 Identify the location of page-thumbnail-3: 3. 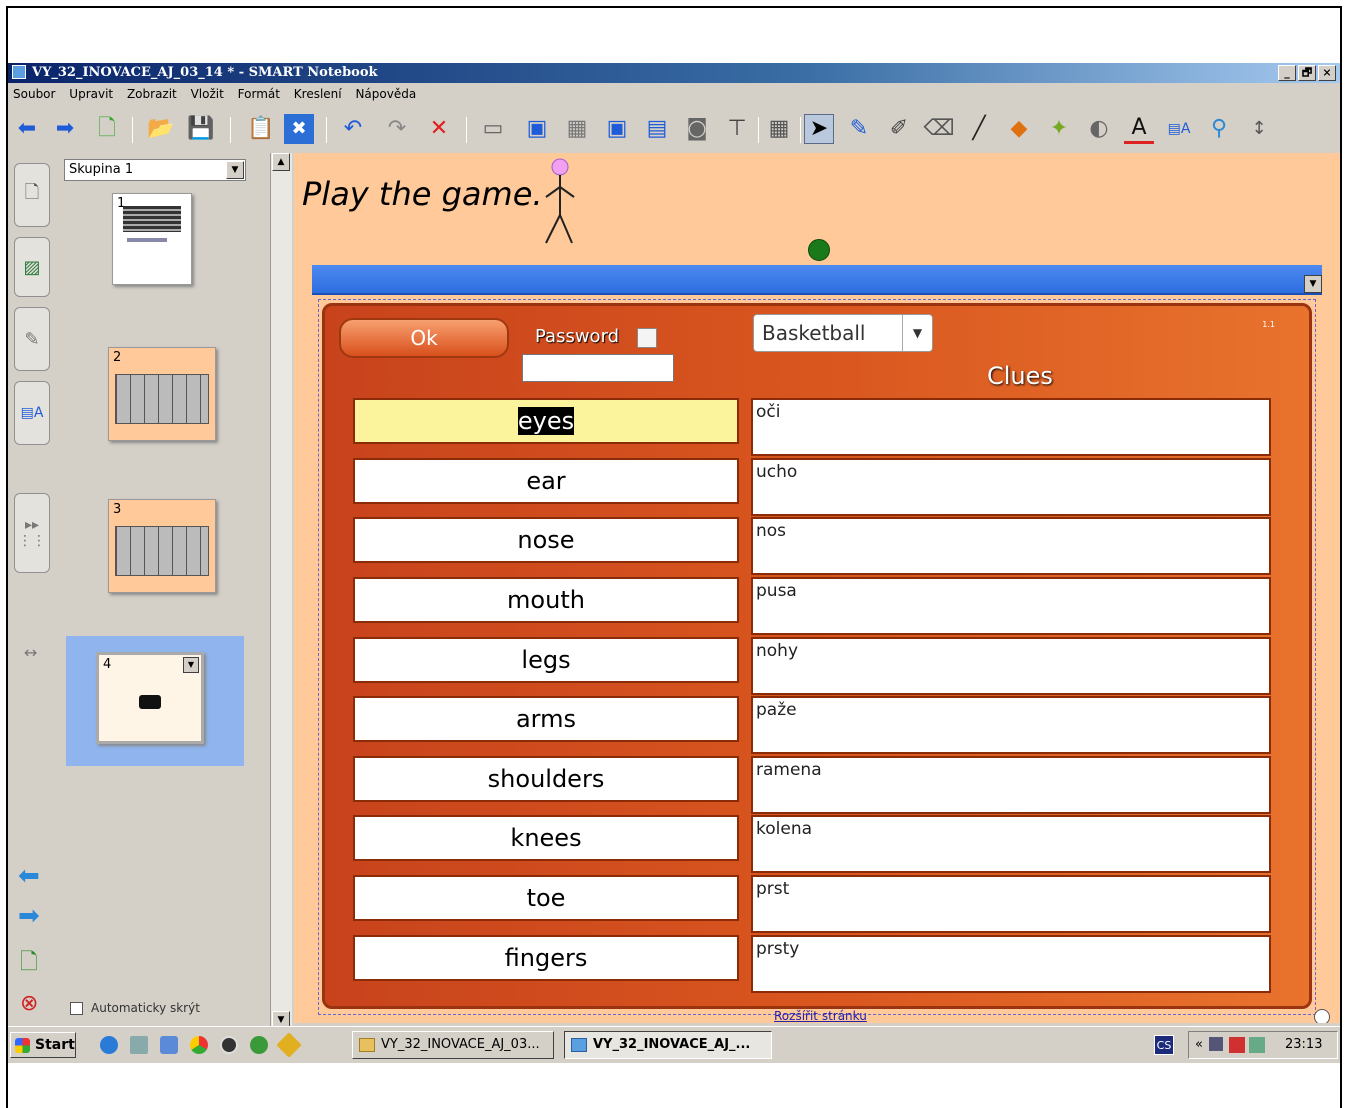
(162, 546).